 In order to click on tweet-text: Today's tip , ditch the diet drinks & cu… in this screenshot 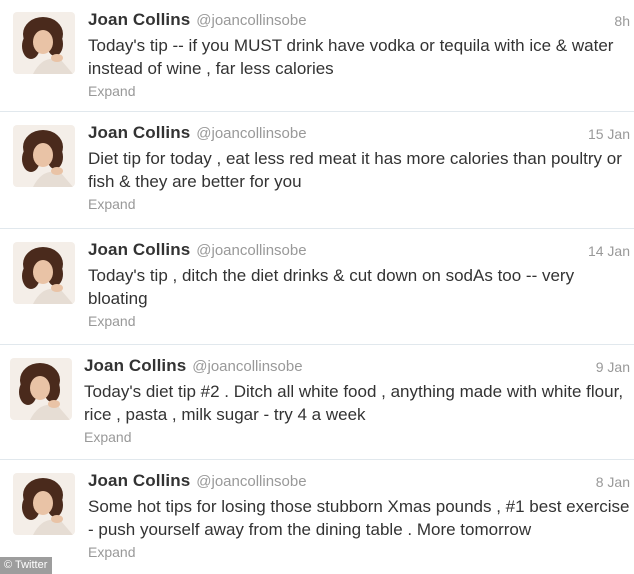, I will do `click(331, 287)`.